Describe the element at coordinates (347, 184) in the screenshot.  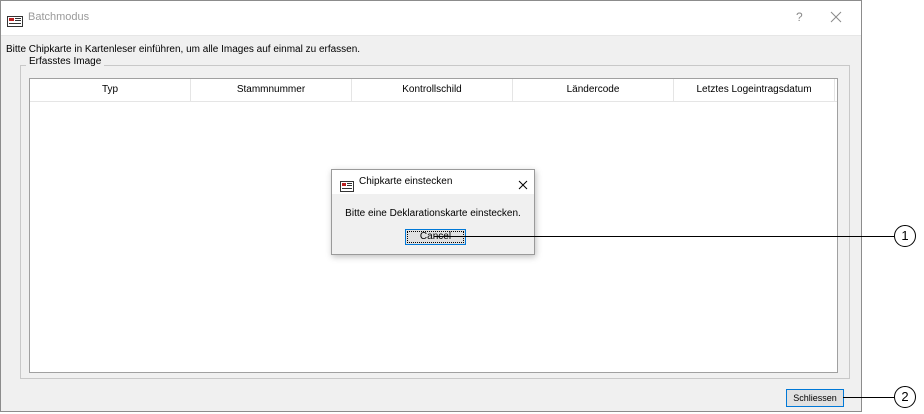
I see `dialog-app-icon` at that location.